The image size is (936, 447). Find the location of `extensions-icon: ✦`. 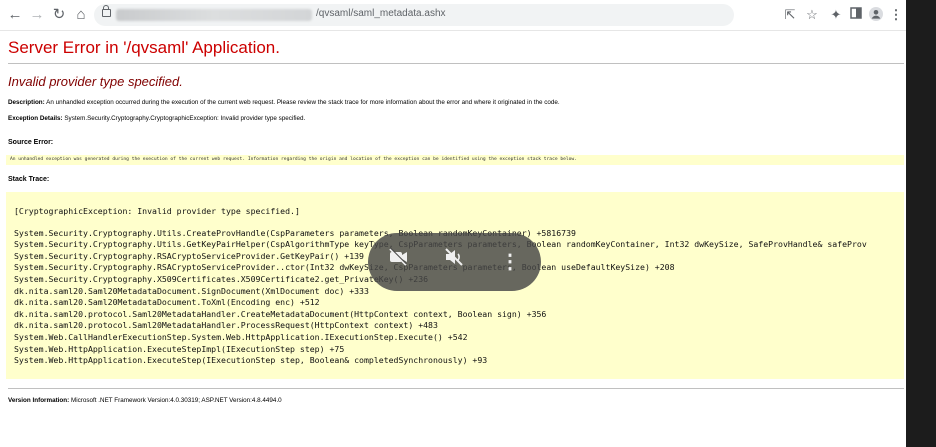

extensions-icon: ✦ is located at coordinates (836, 15).